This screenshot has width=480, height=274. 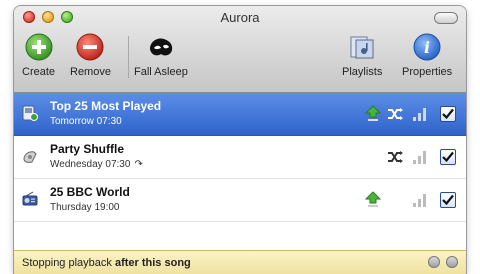 I want to click on playlists-icon, so click(x=362, y=47).